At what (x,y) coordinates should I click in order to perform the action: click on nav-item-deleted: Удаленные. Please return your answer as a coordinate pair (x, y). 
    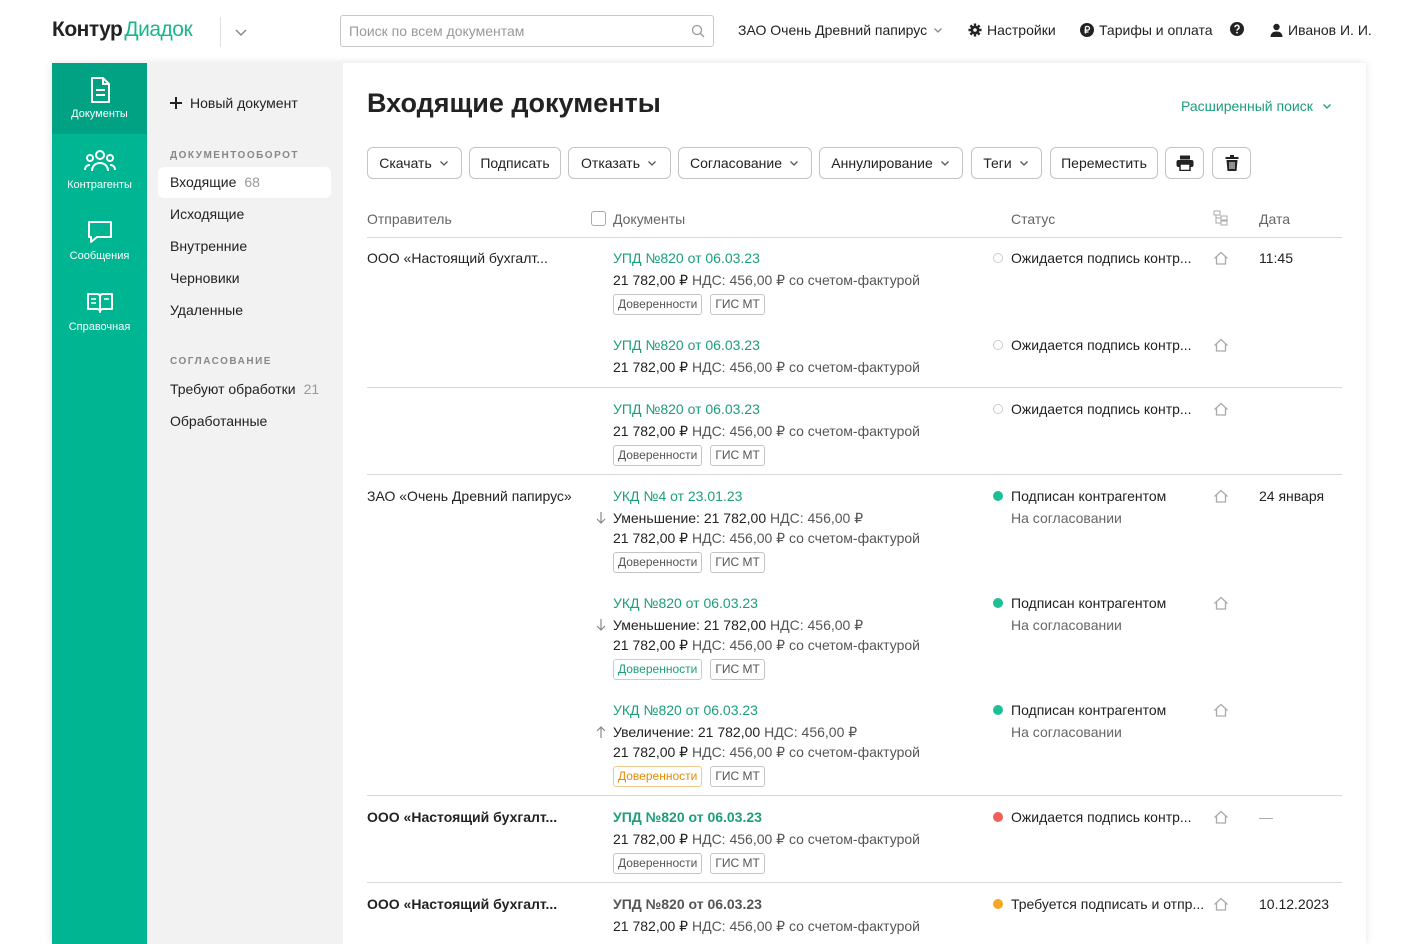
    Looking at the image, I should click on (244, 310).